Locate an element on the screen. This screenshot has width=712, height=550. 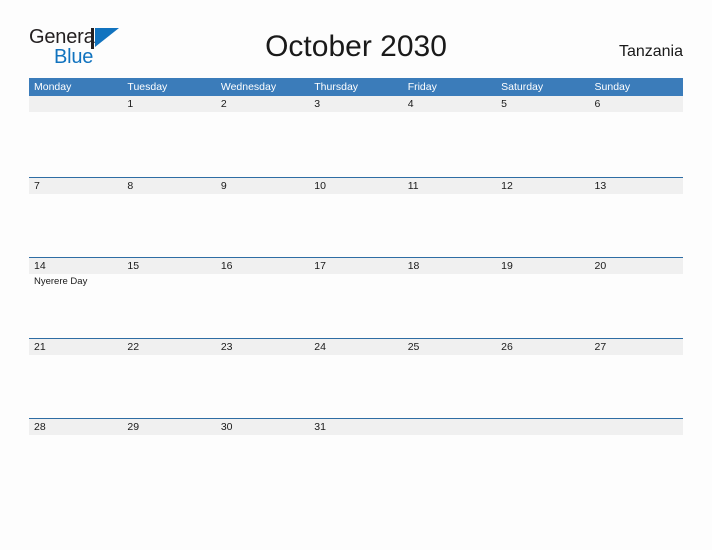
day-number: 12 is located at coordinates (507, 185).